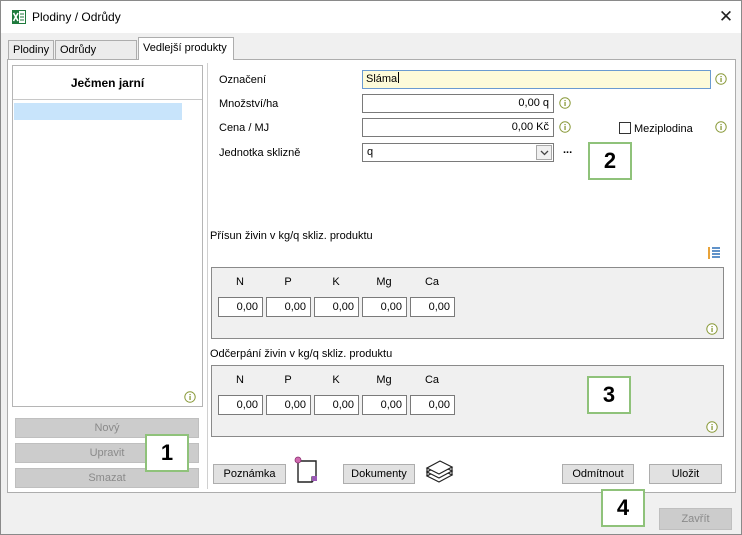 This screenshot has width=742, height=535. I want to click on dropdown-button, so click(544, 152).